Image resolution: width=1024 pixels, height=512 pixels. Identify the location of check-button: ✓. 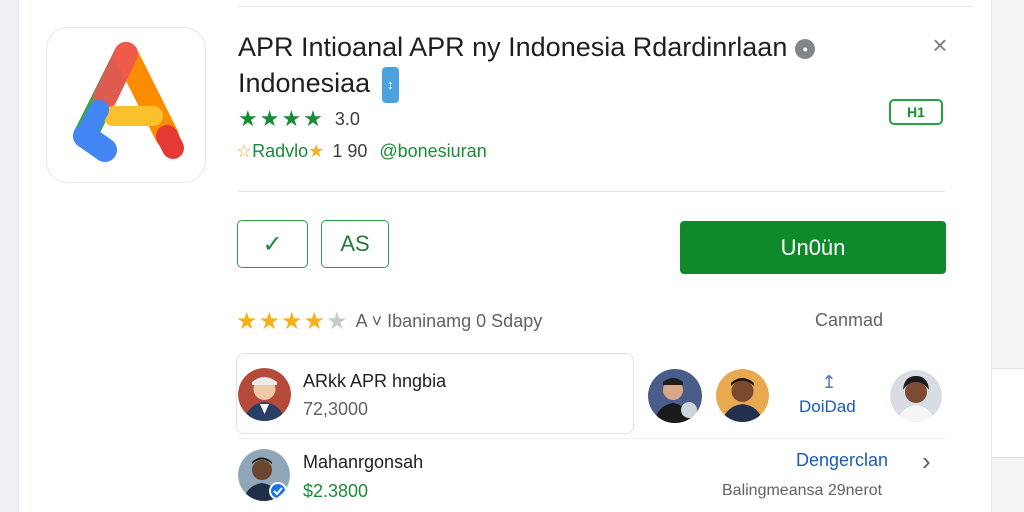
(272, 244).